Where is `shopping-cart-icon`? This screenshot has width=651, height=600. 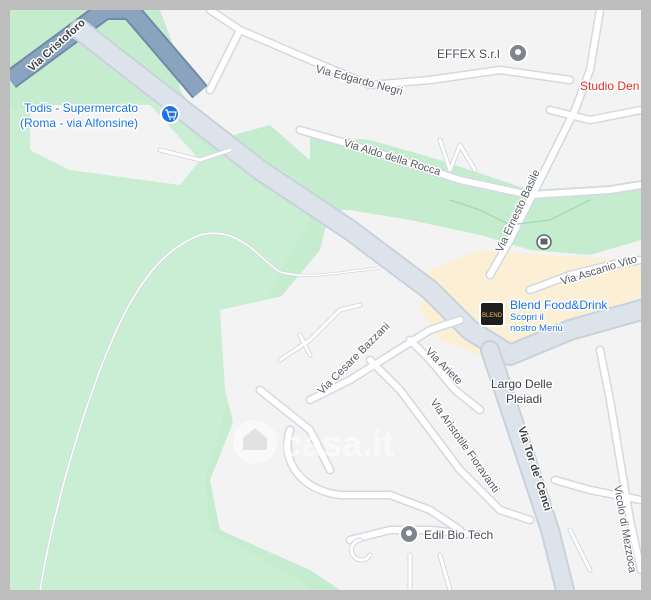
shopping-cart-icon is located at coordinates (170, 114).